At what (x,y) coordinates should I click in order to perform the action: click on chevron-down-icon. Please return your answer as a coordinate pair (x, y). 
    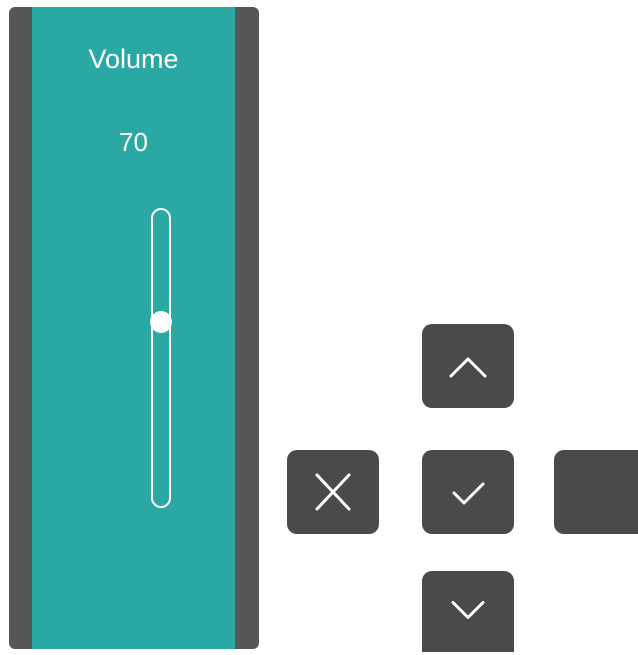
    Looking at the image, I should click on (468, 610).